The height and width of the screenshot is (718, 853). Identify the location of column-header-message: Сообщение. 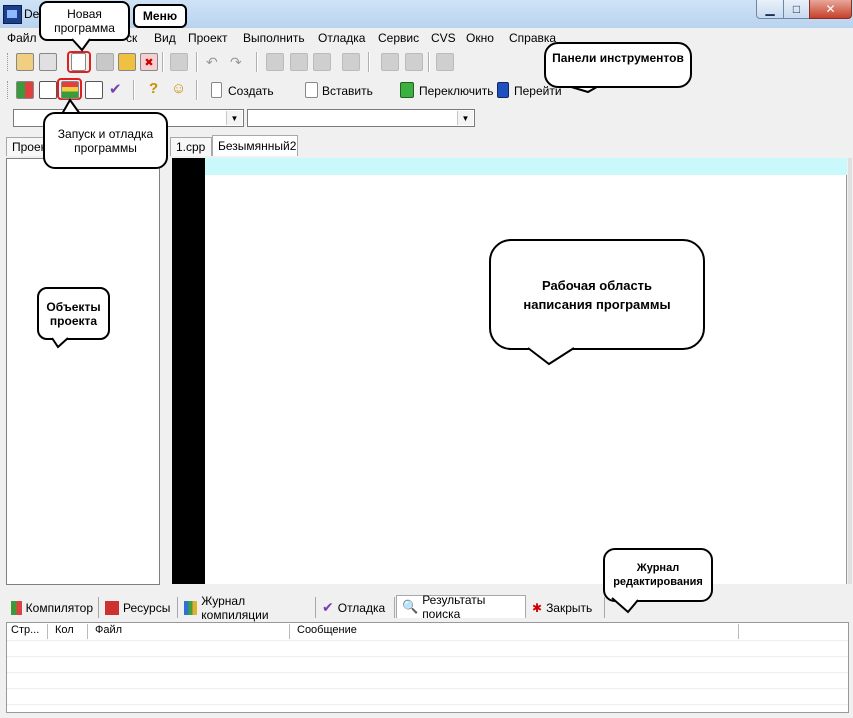
(516, 631).